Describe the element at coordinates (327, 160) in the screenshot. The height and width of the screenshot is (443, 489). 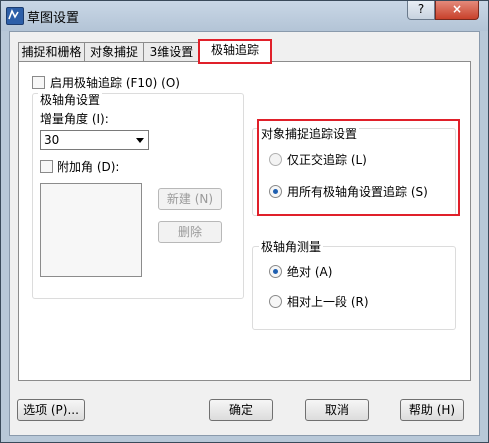
I see `orthogonal-only-label: 仅正交追踪 (L)` at that location.